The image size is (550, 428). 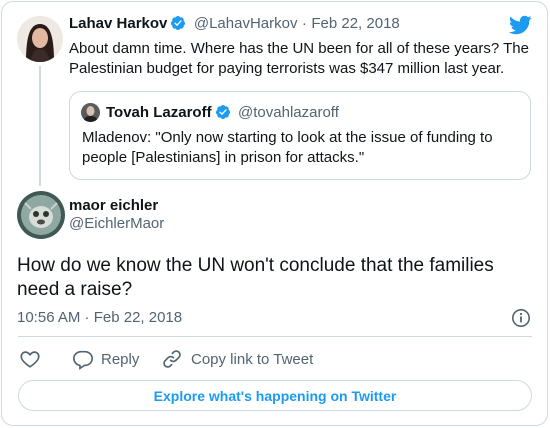 I want to click on avatar-maor-eichler, so click(x=41, y=215).